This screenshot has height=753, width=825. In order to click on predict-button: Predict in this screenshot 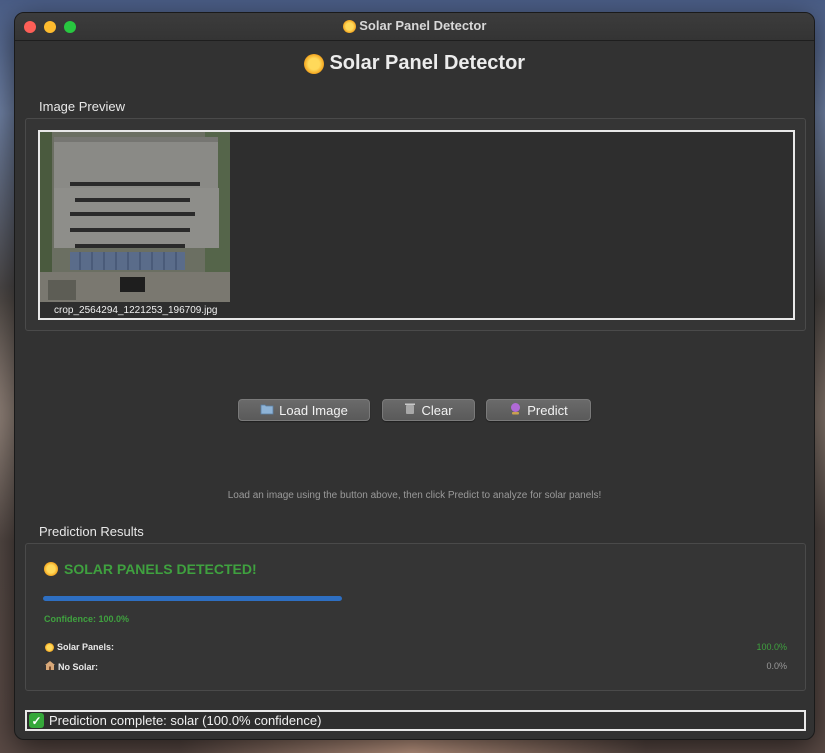, I will do `click(538, 410)`.